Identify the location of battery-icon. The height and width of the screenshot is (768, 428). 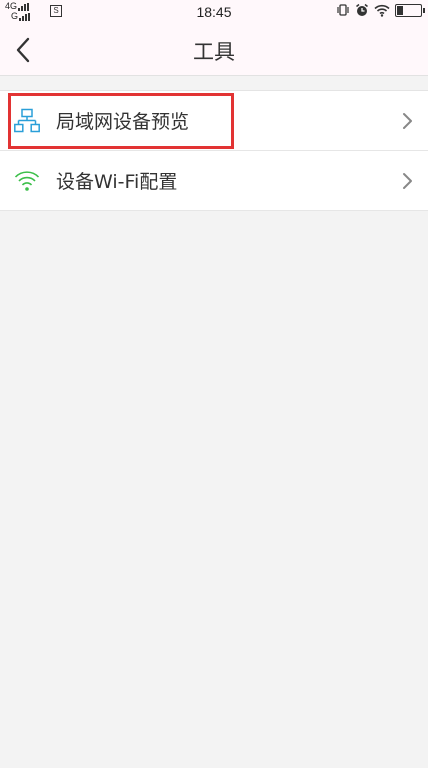
(410, 10).